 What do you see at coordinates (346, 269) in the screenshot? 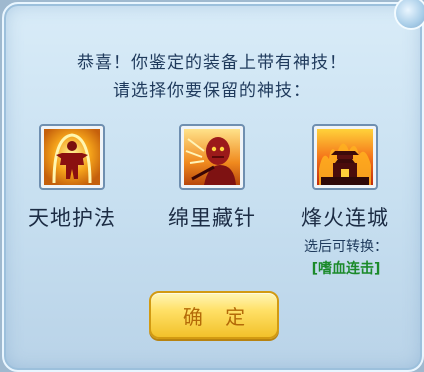
I see `convert-target-skill: [嗜血连击]` at bounding box center [346, 269].